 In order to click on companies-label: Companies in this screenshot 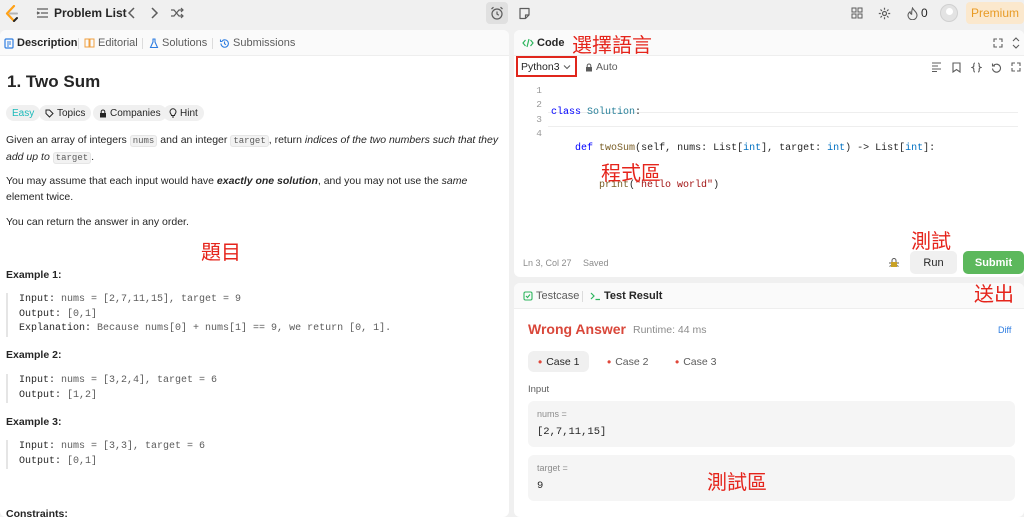, I will do `click(135, 113)`.